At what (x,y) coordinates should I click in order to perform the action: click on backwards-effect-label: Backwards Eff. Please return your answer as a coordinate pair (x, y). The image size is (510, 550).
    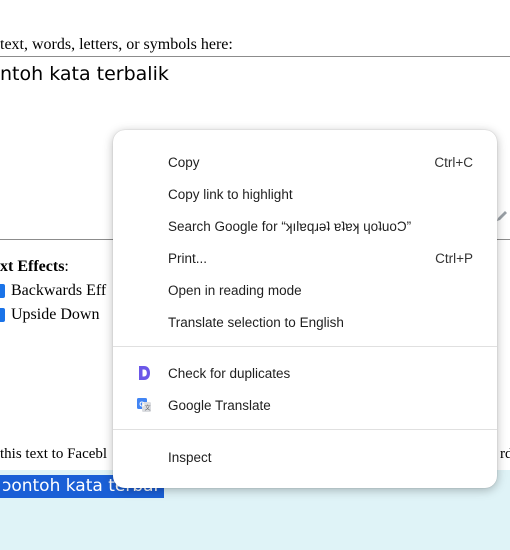
    Looking at the image, I should click on (59, 290).